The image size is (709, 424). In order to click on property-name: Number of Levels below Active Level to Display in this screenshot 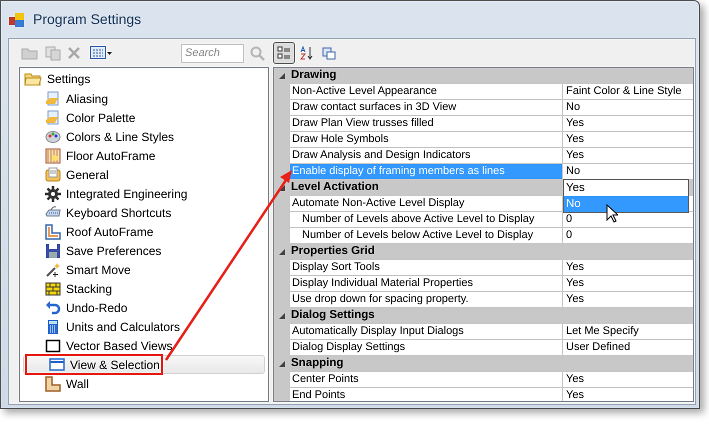, I will do `click(426, 236)`.